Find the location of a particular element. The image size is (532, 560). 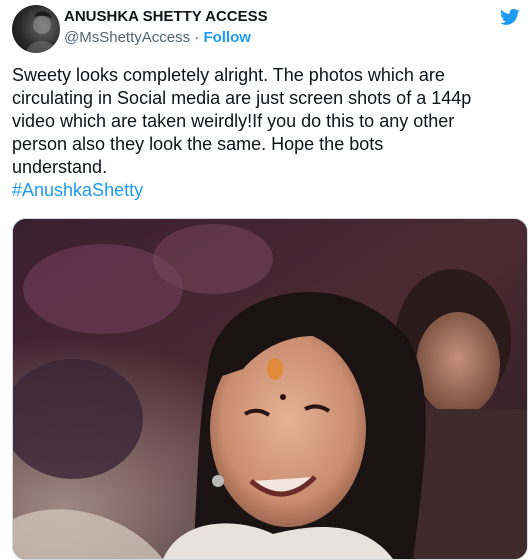

avatar-silhouette is located at coordinates (42, 32).